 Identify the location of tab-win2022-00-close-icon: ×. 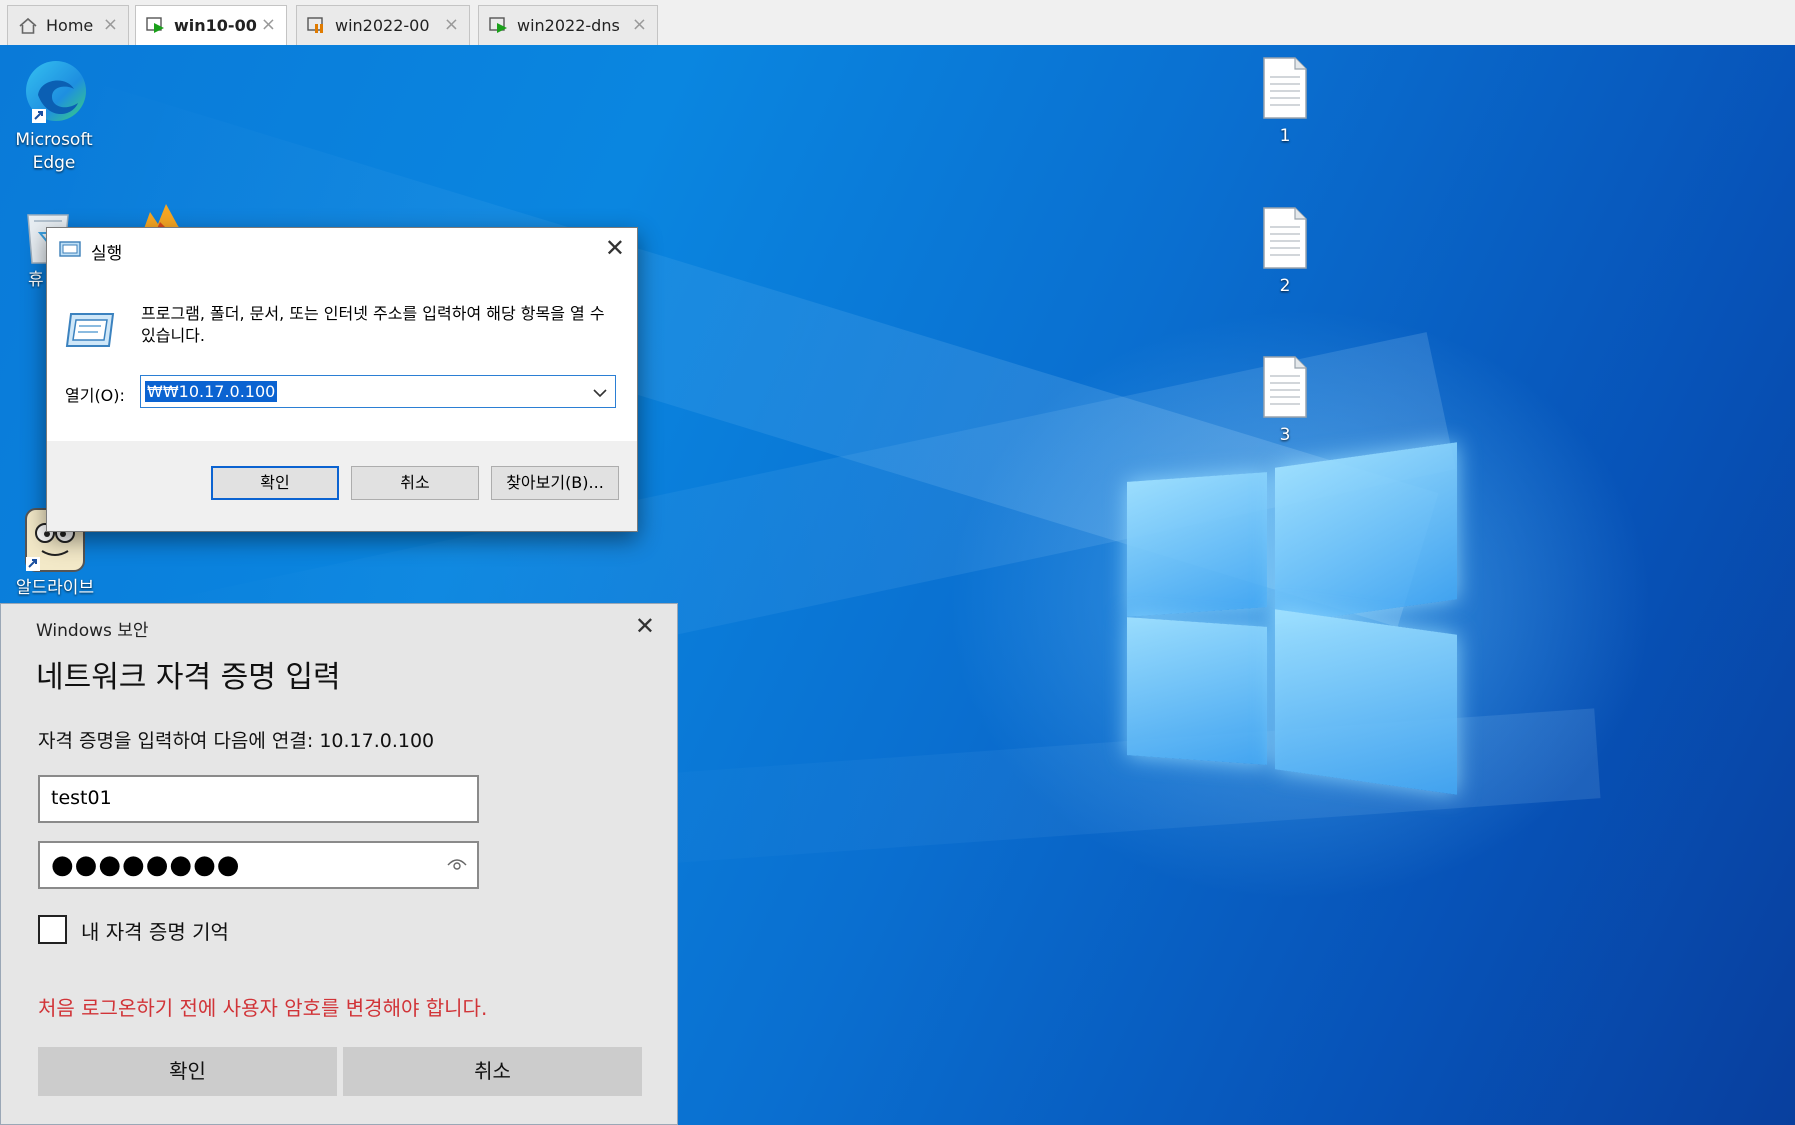
(451, 24).